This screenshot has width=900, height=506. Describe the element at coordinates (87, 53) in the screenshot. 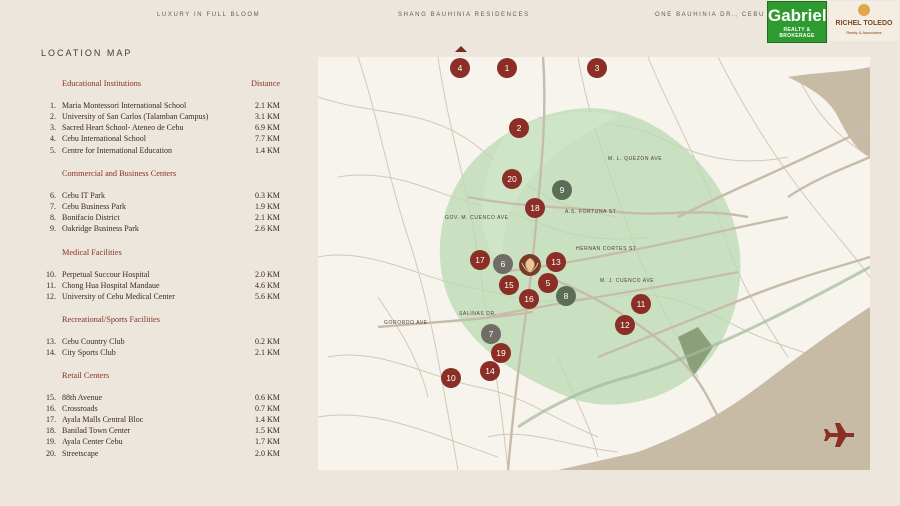

I see `page-title: LOCATION MAP` at that location.